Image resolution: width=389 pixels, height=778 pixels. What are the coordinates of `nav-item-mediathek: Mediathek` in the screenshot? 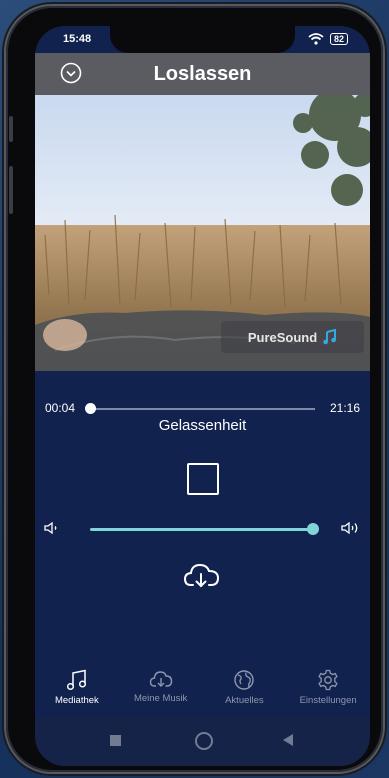 It's located at (77, 688).